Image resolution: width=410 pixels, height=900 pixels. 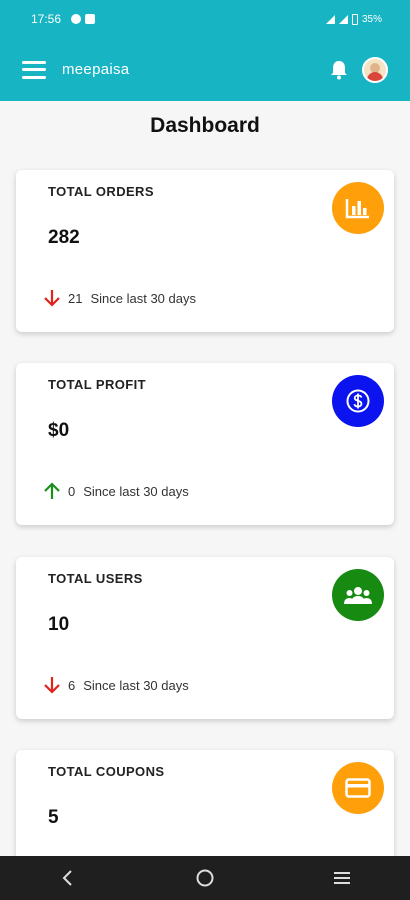 I want to click on card-value: 10, so click(x=59, y=624).